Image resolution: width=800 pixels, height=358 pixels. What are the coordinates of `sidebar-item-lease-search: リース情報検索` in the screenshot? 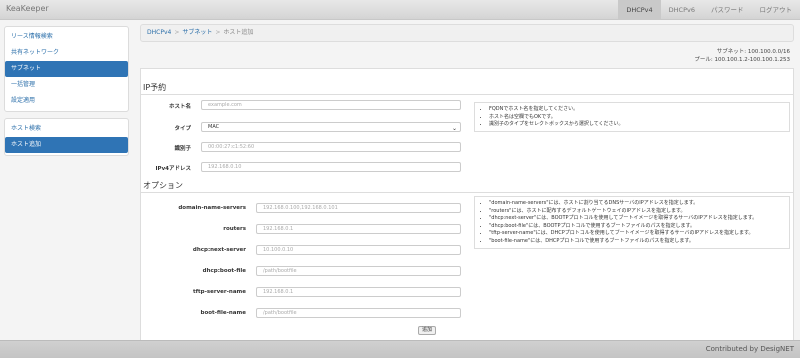 It's located at (66, 37).